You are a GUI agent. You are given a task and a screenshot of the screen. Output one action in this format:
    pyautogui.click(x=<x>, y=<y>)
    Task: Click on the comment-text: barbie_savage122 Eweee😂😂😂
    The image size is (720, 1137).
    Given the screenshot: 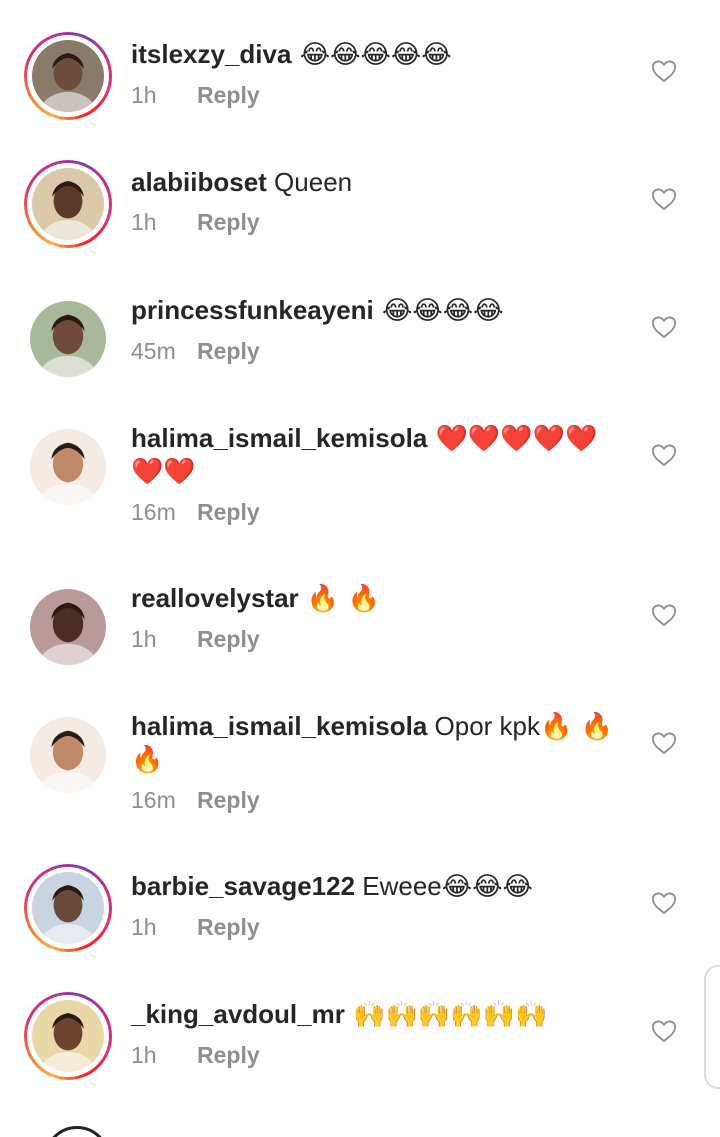 What is the action you would take?
    pyautogui.click(x=376, y=886)
    